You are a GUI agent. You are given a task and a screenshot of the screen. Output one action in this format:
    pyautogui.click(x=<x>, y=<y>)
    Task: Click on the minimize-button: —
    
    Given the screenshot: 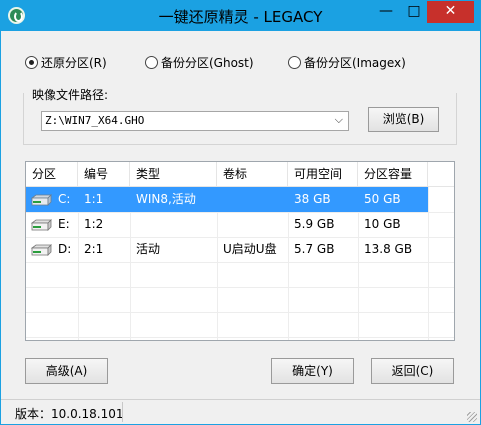 What is the action you would take?
    pyautogui.click(x=386, y=12)
    